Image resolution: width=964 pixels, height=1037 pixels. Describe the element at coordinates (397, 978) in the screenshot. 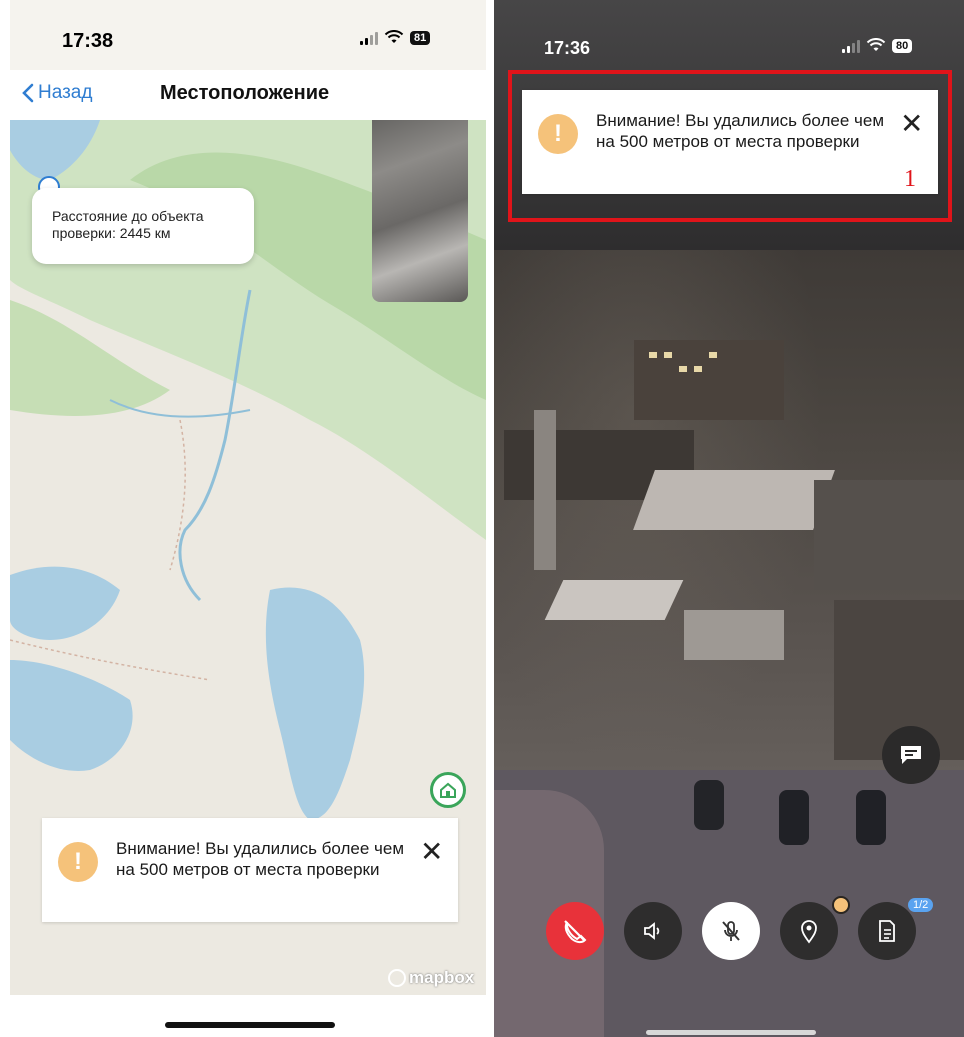

I see `mapbox-logo-icon` at that location.